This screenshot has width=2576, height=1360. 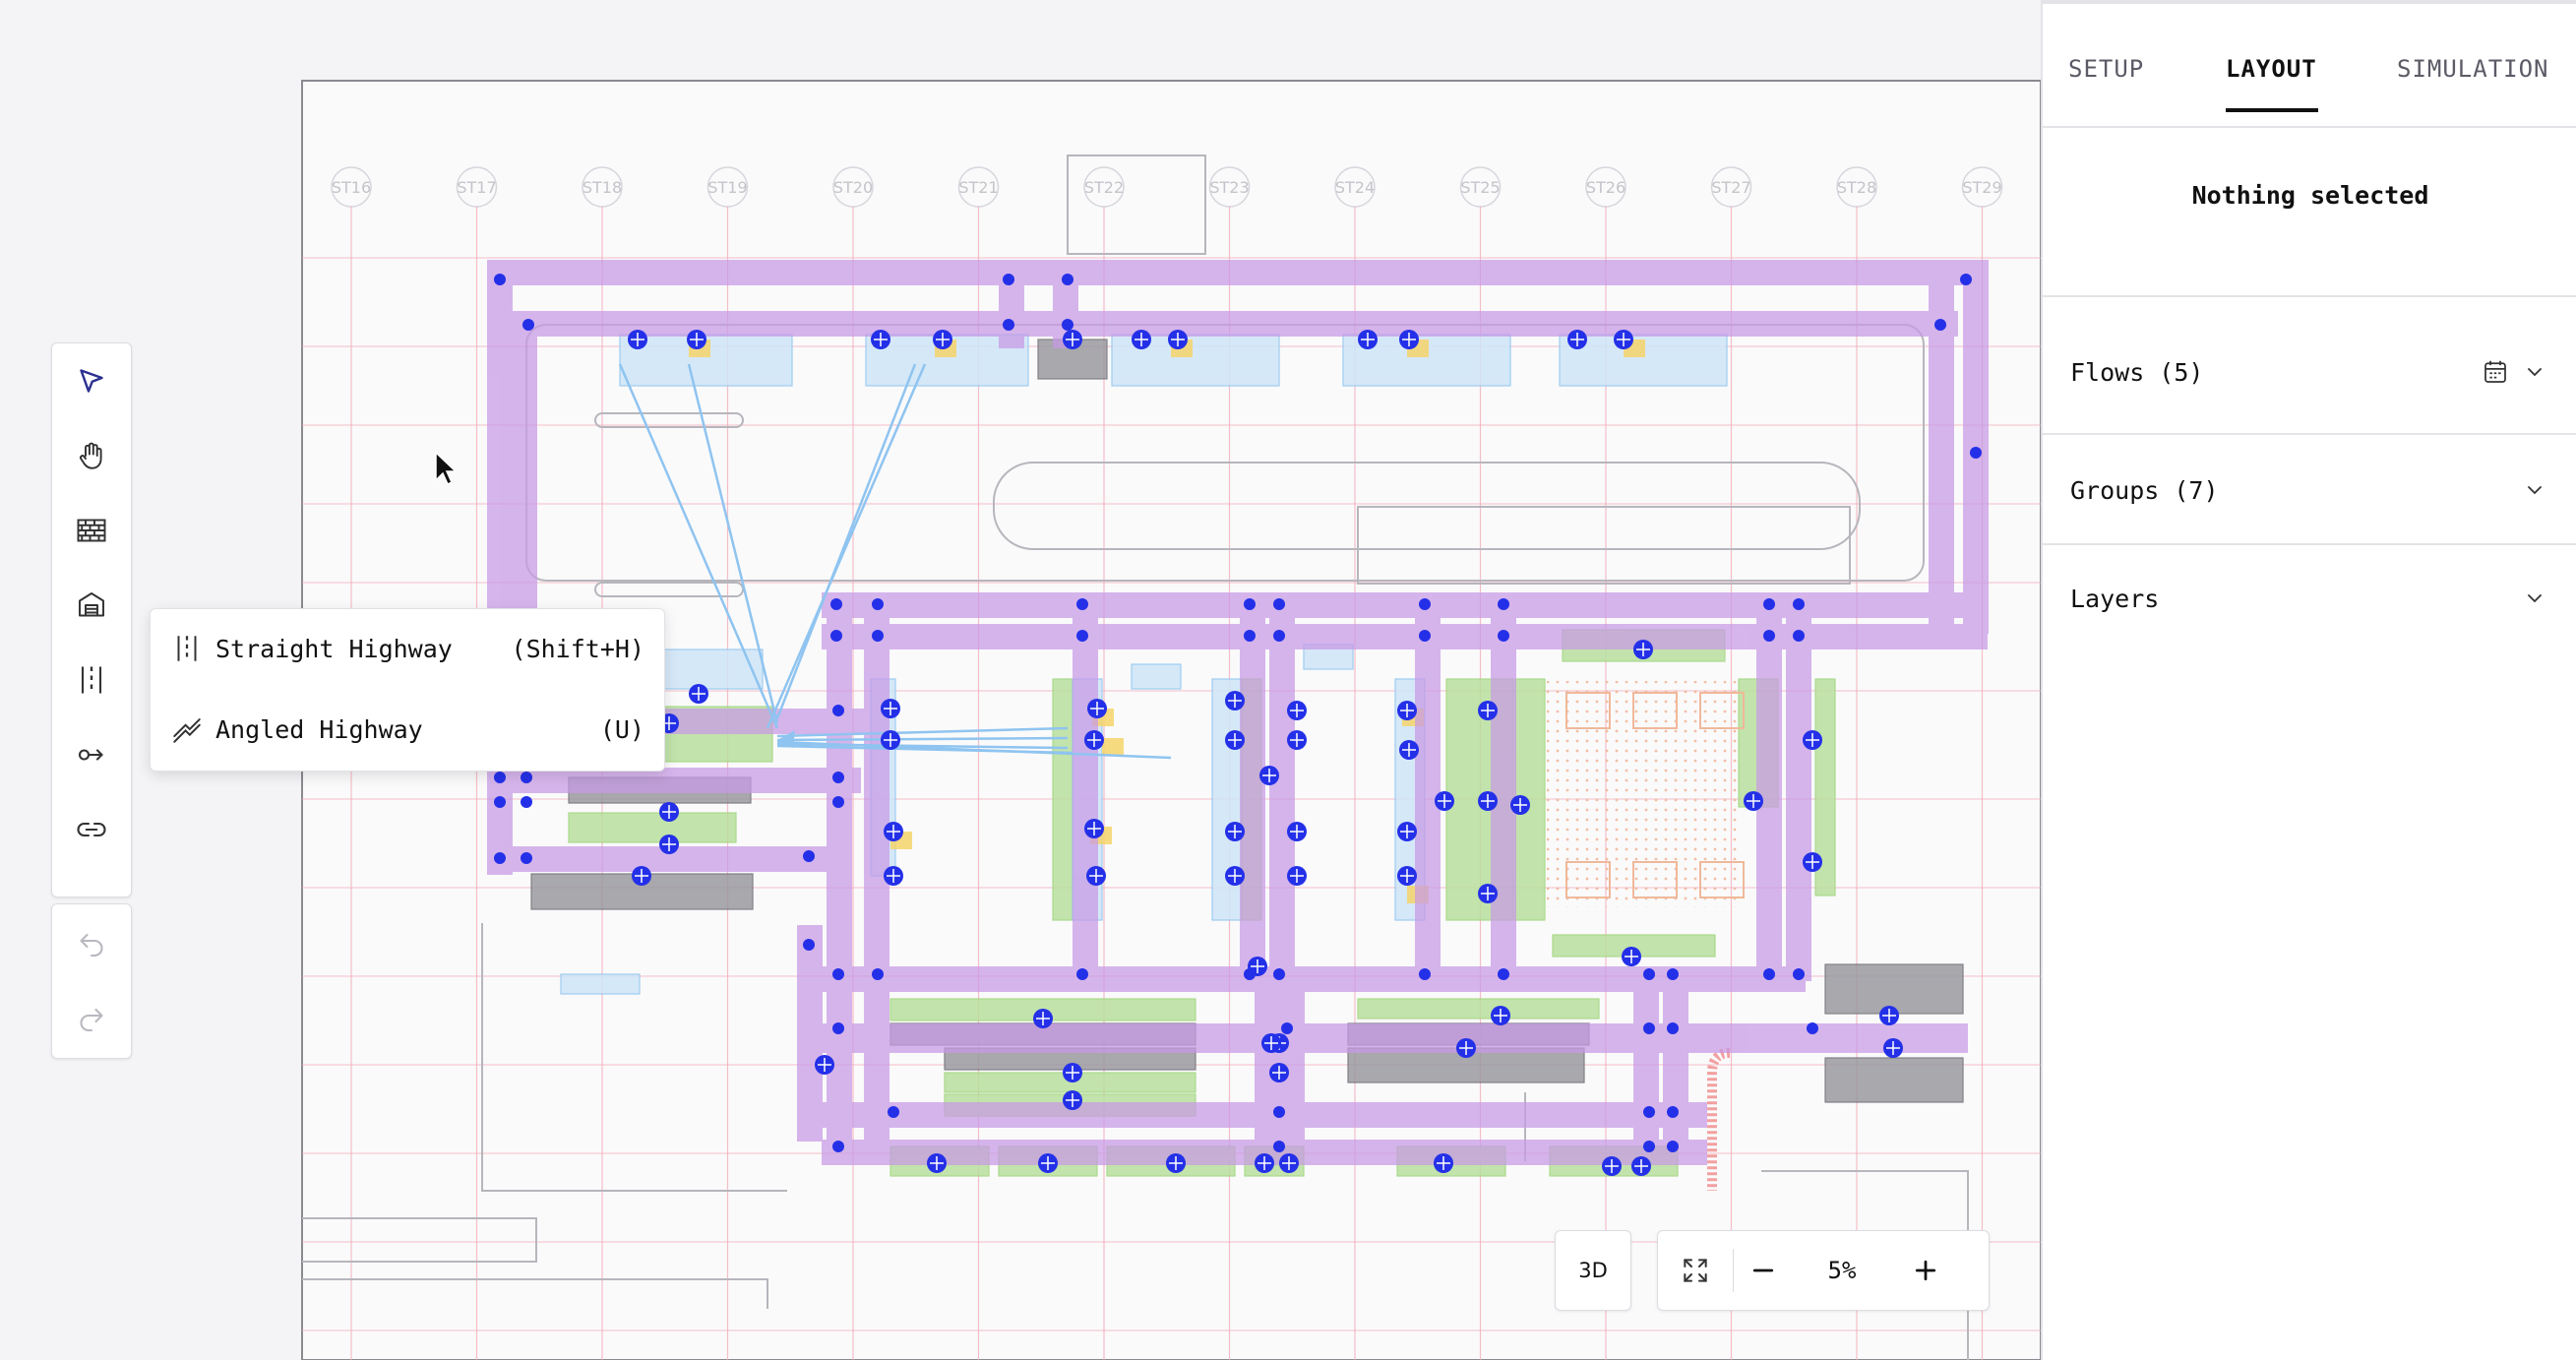 I want to click on fit-screen-button, so click(x=1695, y=1270).